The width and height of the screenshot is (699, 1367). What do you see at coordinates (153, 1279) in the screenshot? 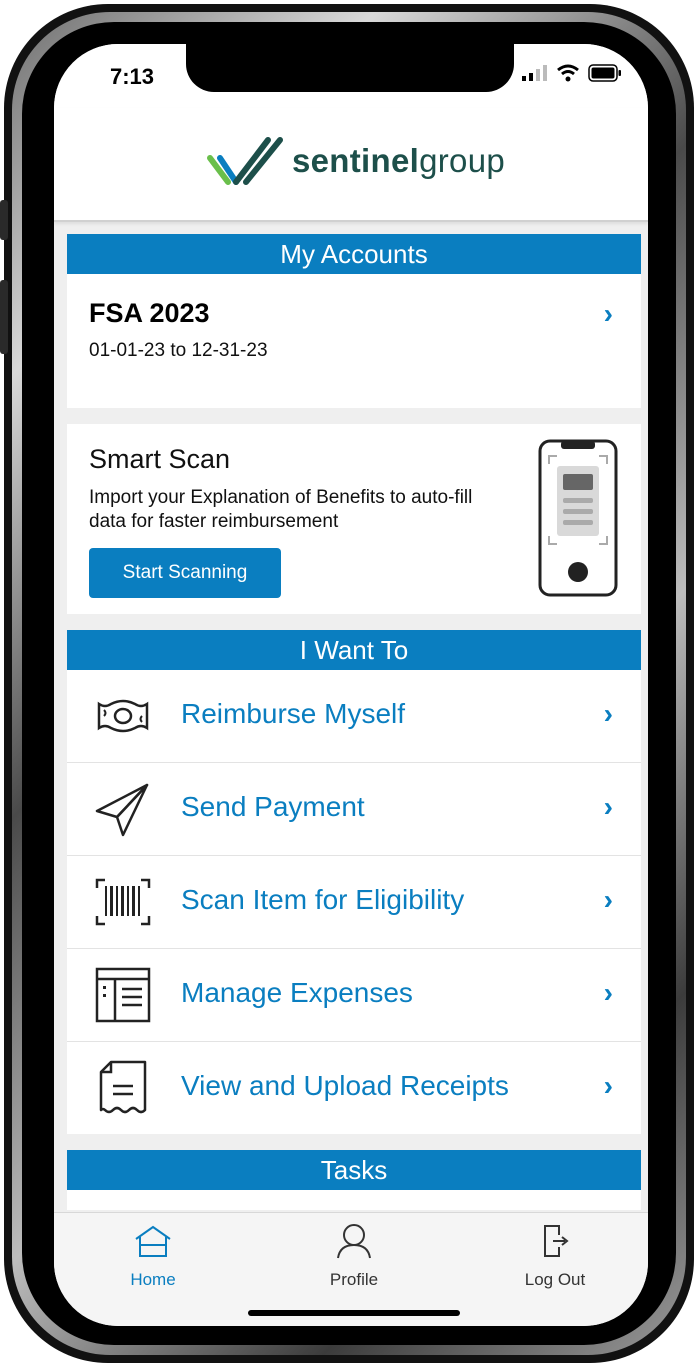
I see `tab-home-label: Home` at bounding box center [153, 1279].